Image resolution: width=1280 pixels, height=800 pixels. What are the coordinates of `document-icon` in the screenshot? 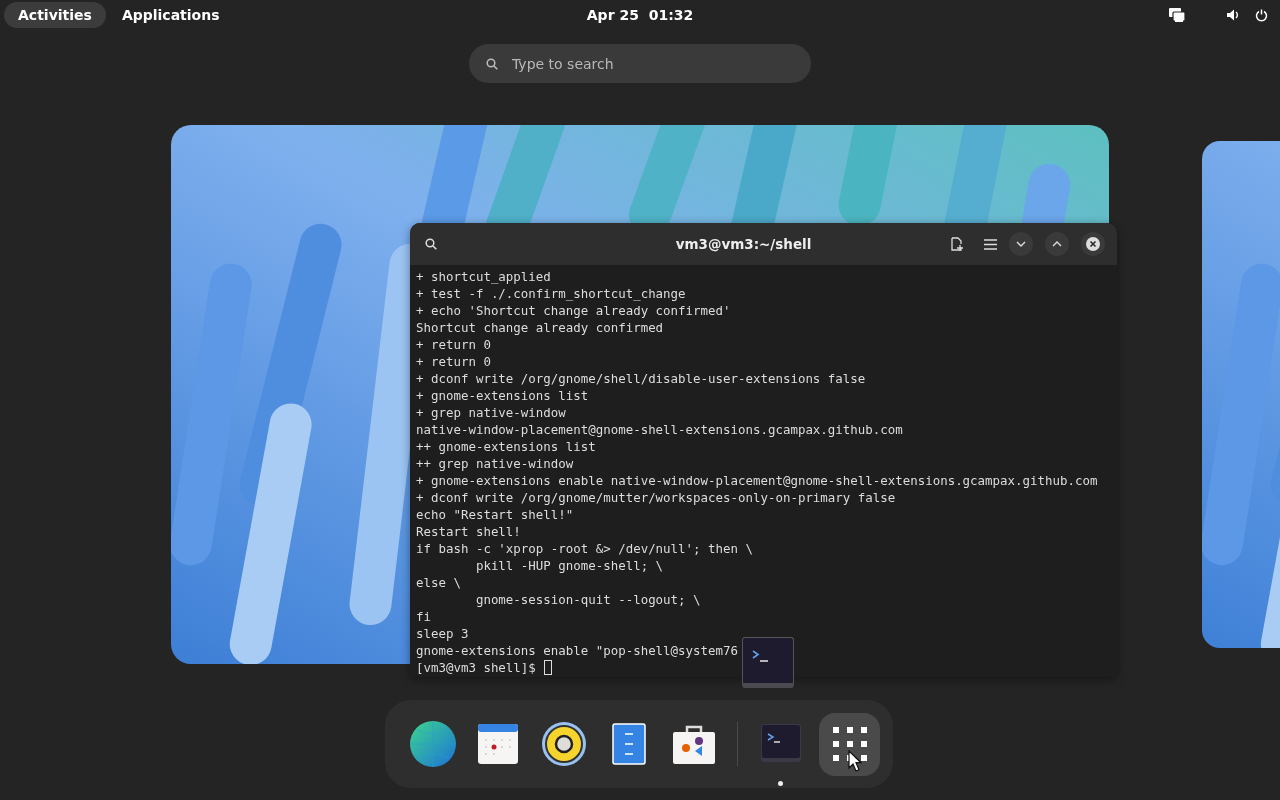 It's located at (628, 744).